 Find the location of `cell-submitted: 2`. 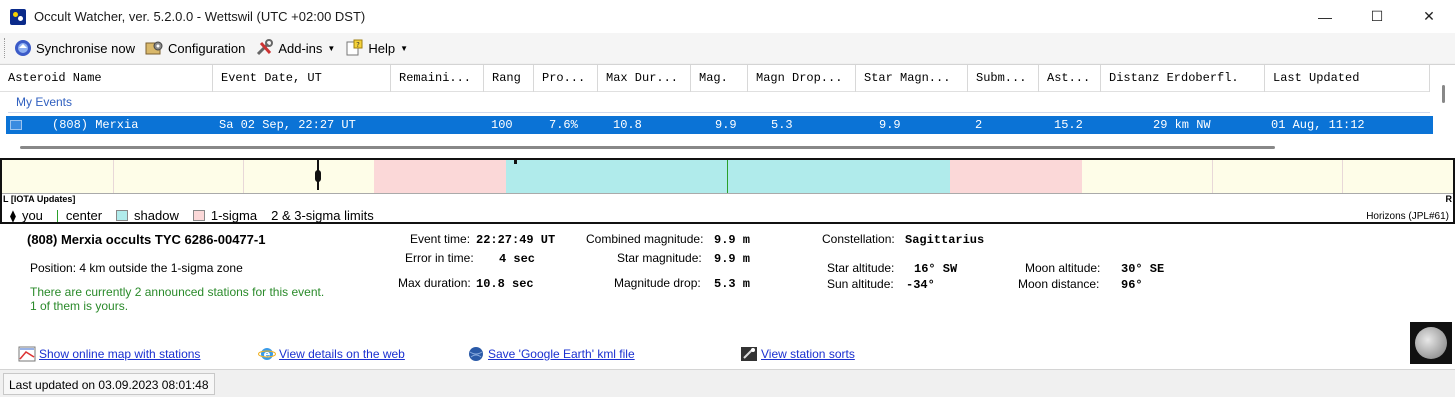

cell-submitted: 2 is located at coordinates (979, 125).